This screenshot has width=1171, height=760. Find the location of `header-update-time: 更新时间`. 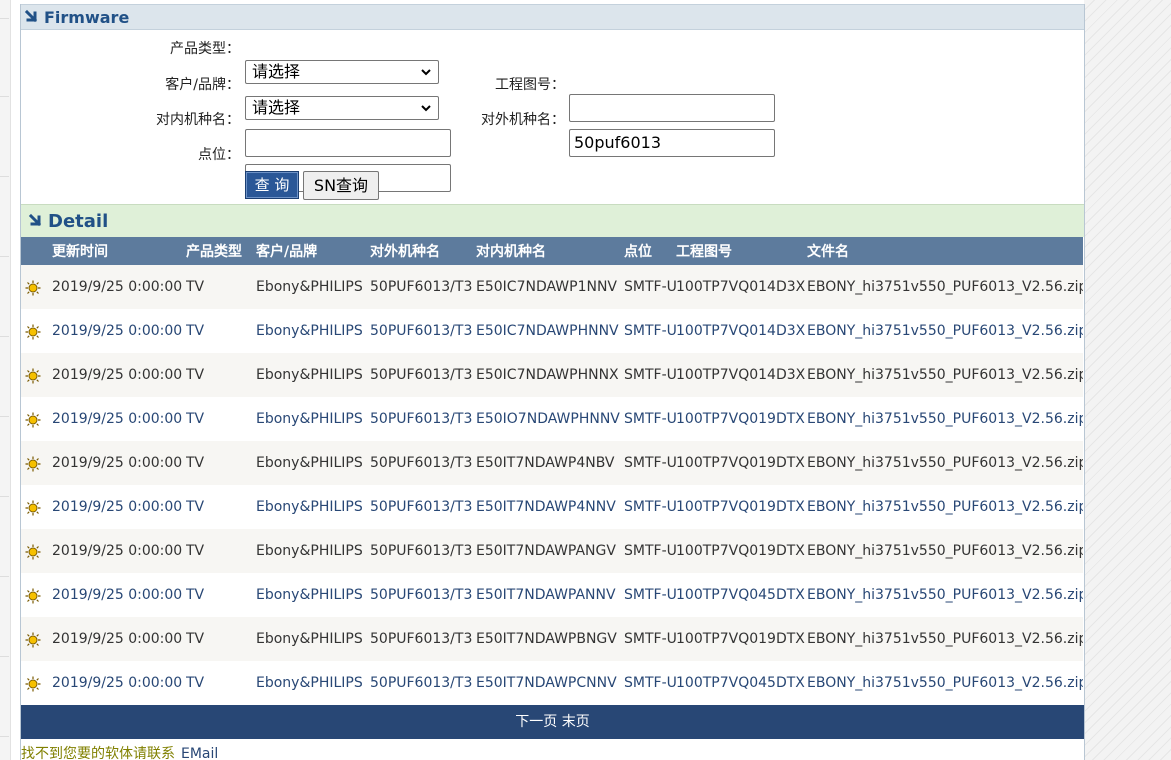

header-update-time: 更新时间 is located at coordinates (119, 251).